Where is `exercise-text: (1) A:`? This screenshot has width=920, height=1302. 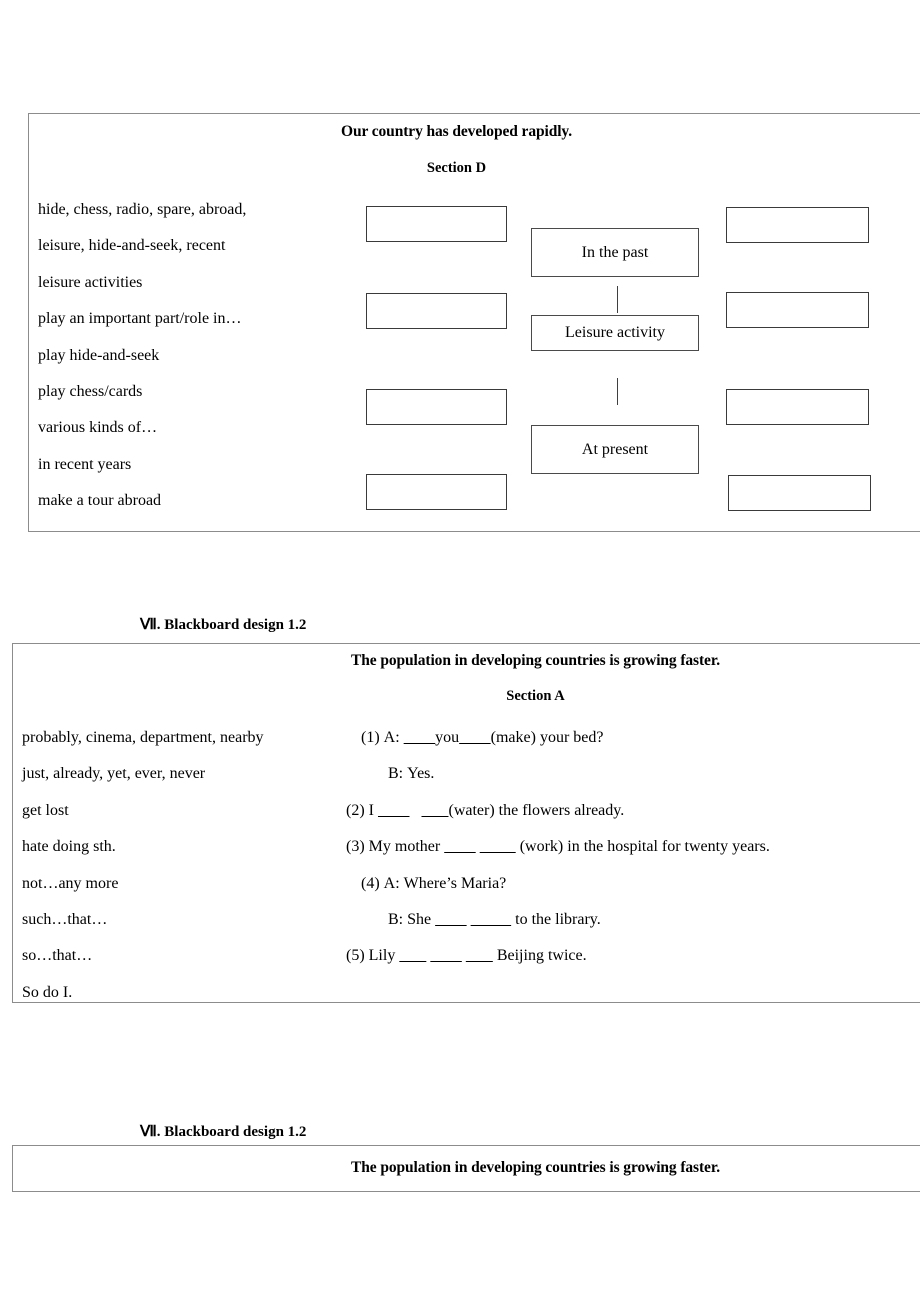
exercise-text: (1) A: is located at coordinates (382, 737).